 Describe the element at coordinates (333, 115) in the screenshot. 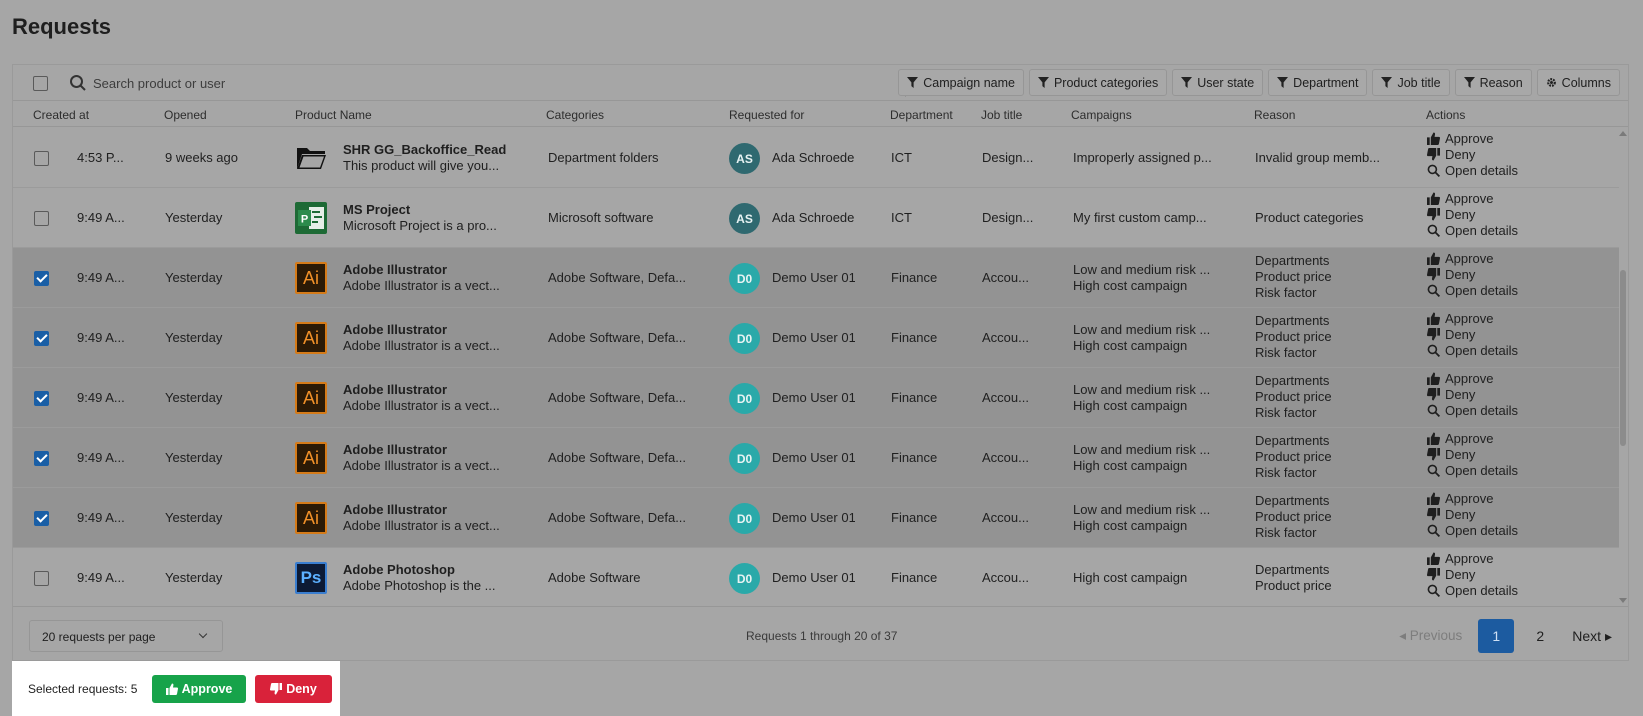

I see `column-header-product-name: Product Name` at that location.